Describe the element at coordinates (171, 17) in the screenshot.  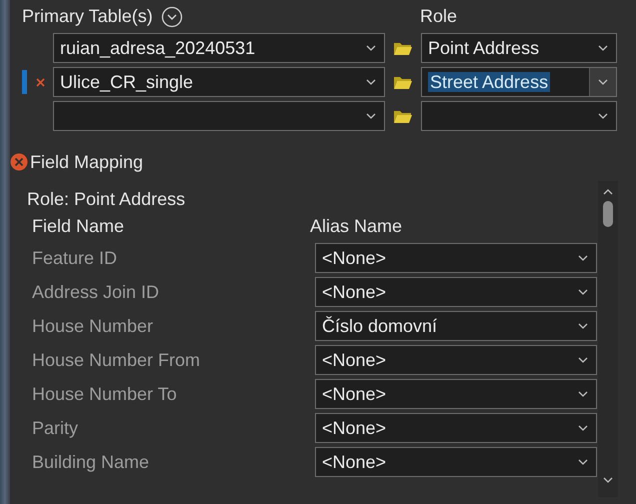
I see `expand-icon` at that location.